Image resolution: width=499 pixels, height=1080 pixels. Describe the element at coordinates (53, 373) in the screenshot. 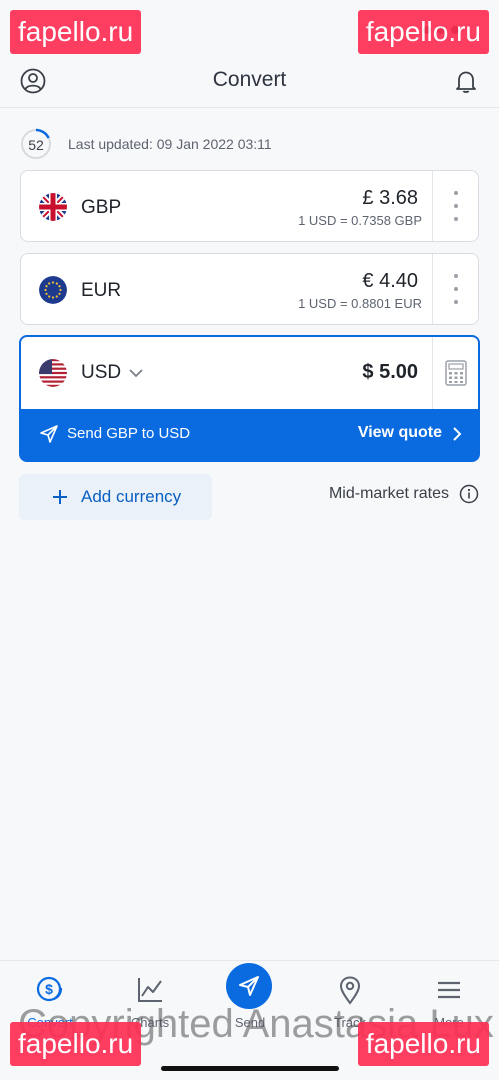

I see `us-flag-icon` at that location.